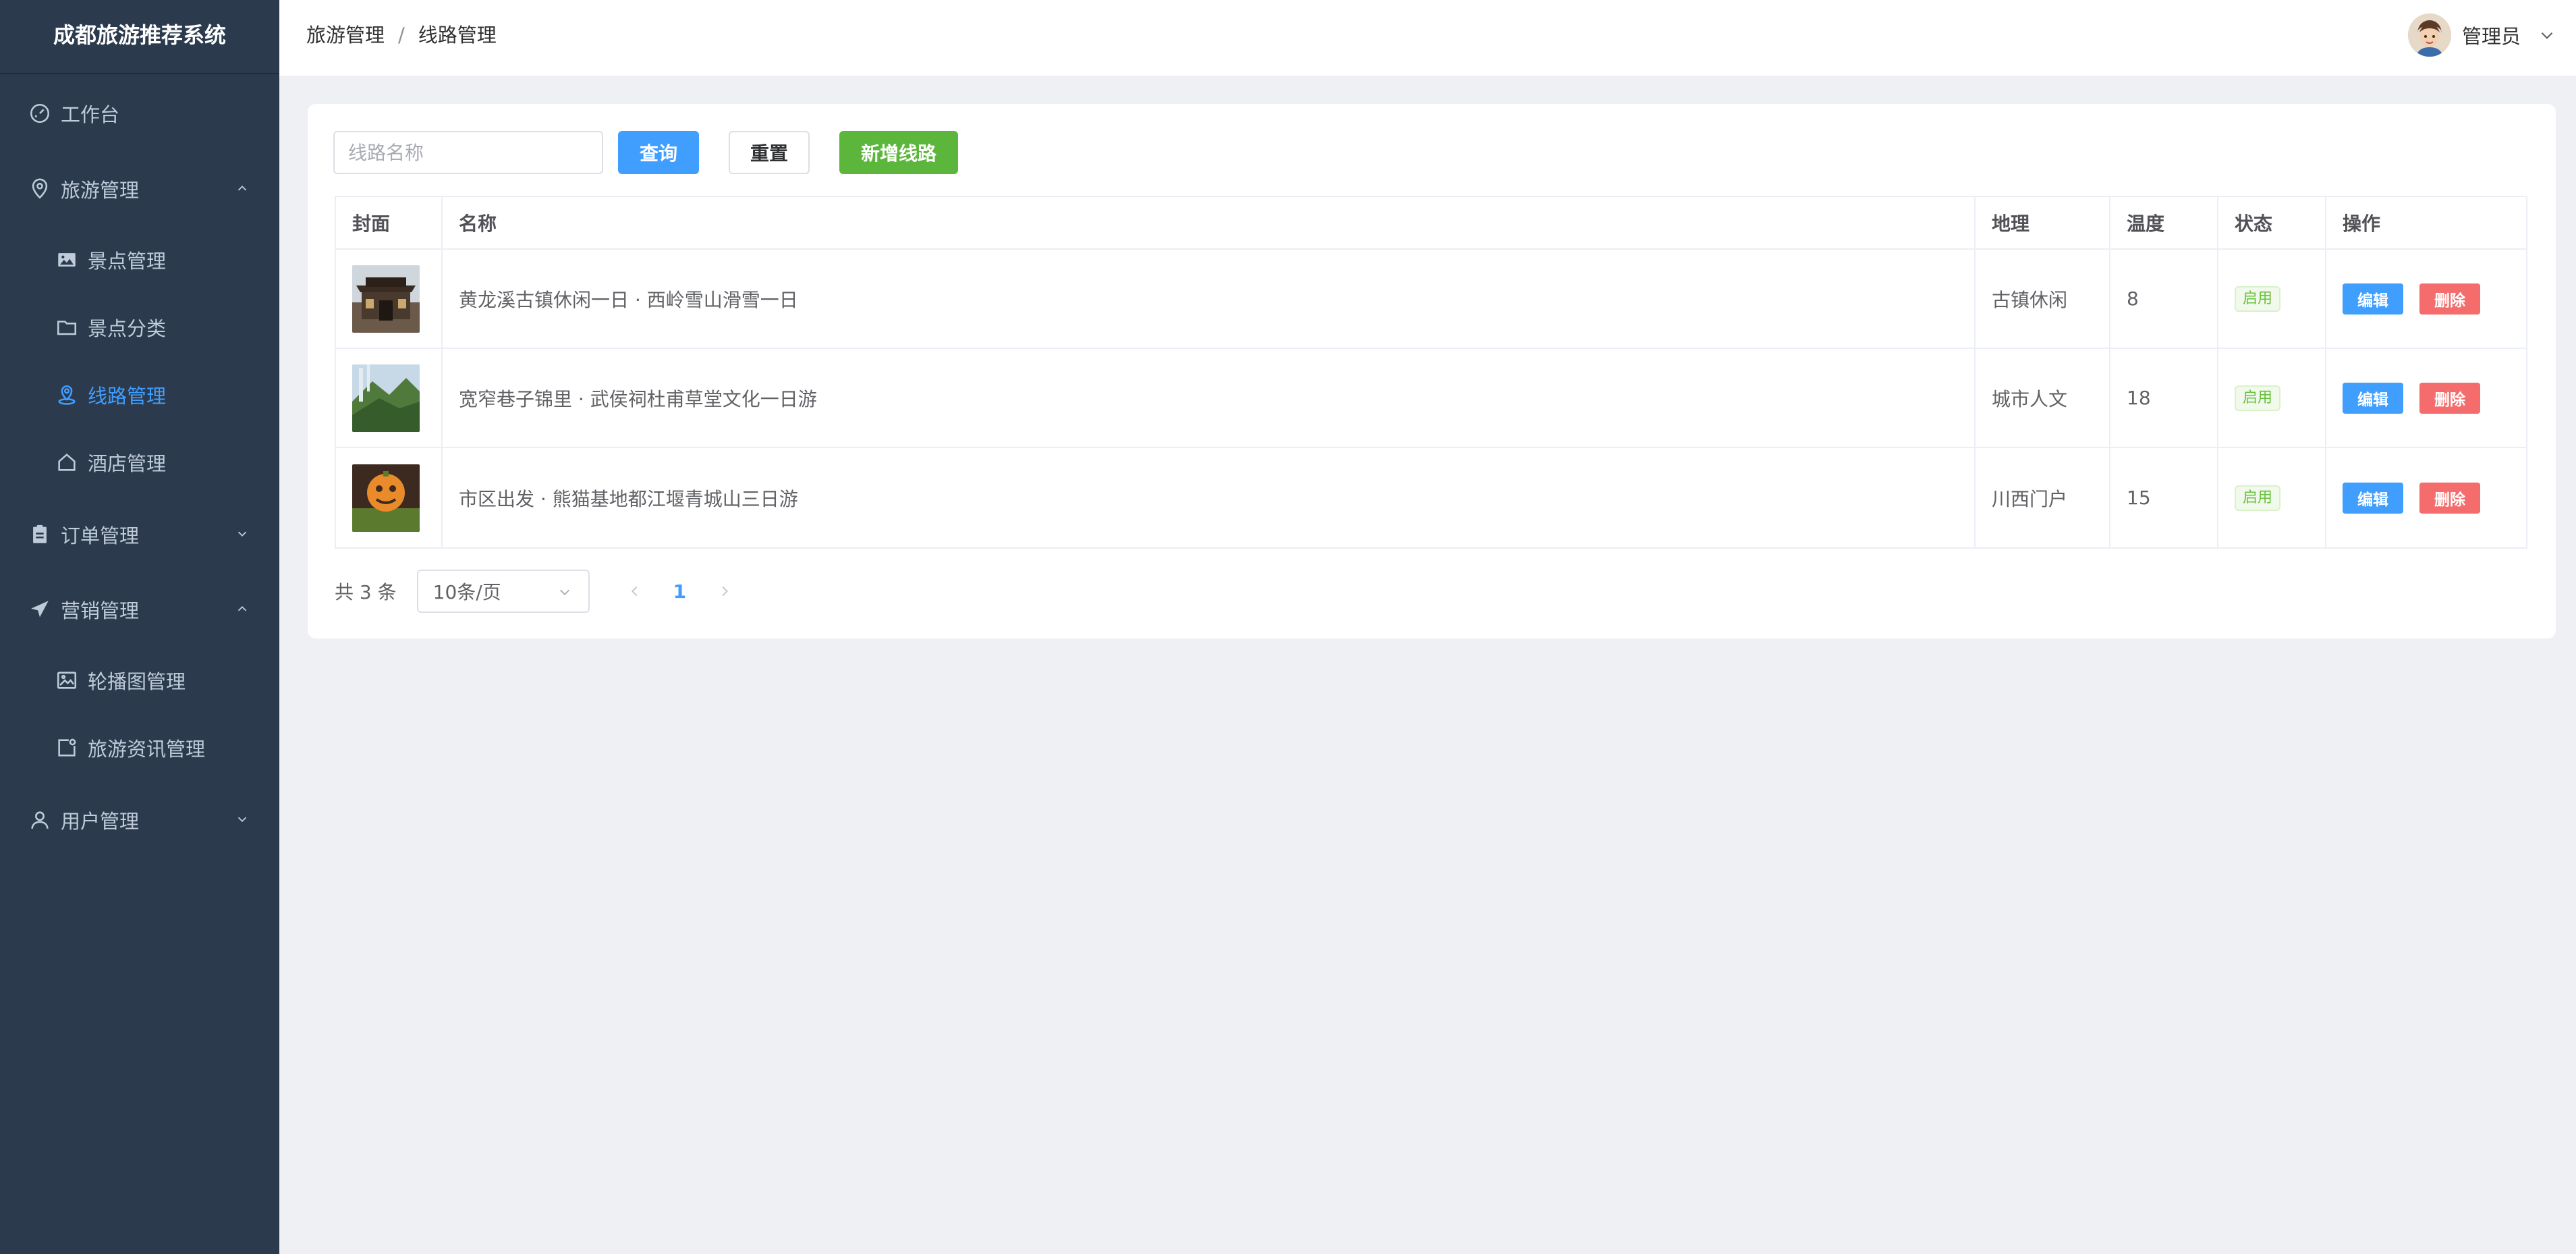 The image size is (2576, 1254). I want to click on sidebar-item-categories: 景点分类, so click(139, 327).